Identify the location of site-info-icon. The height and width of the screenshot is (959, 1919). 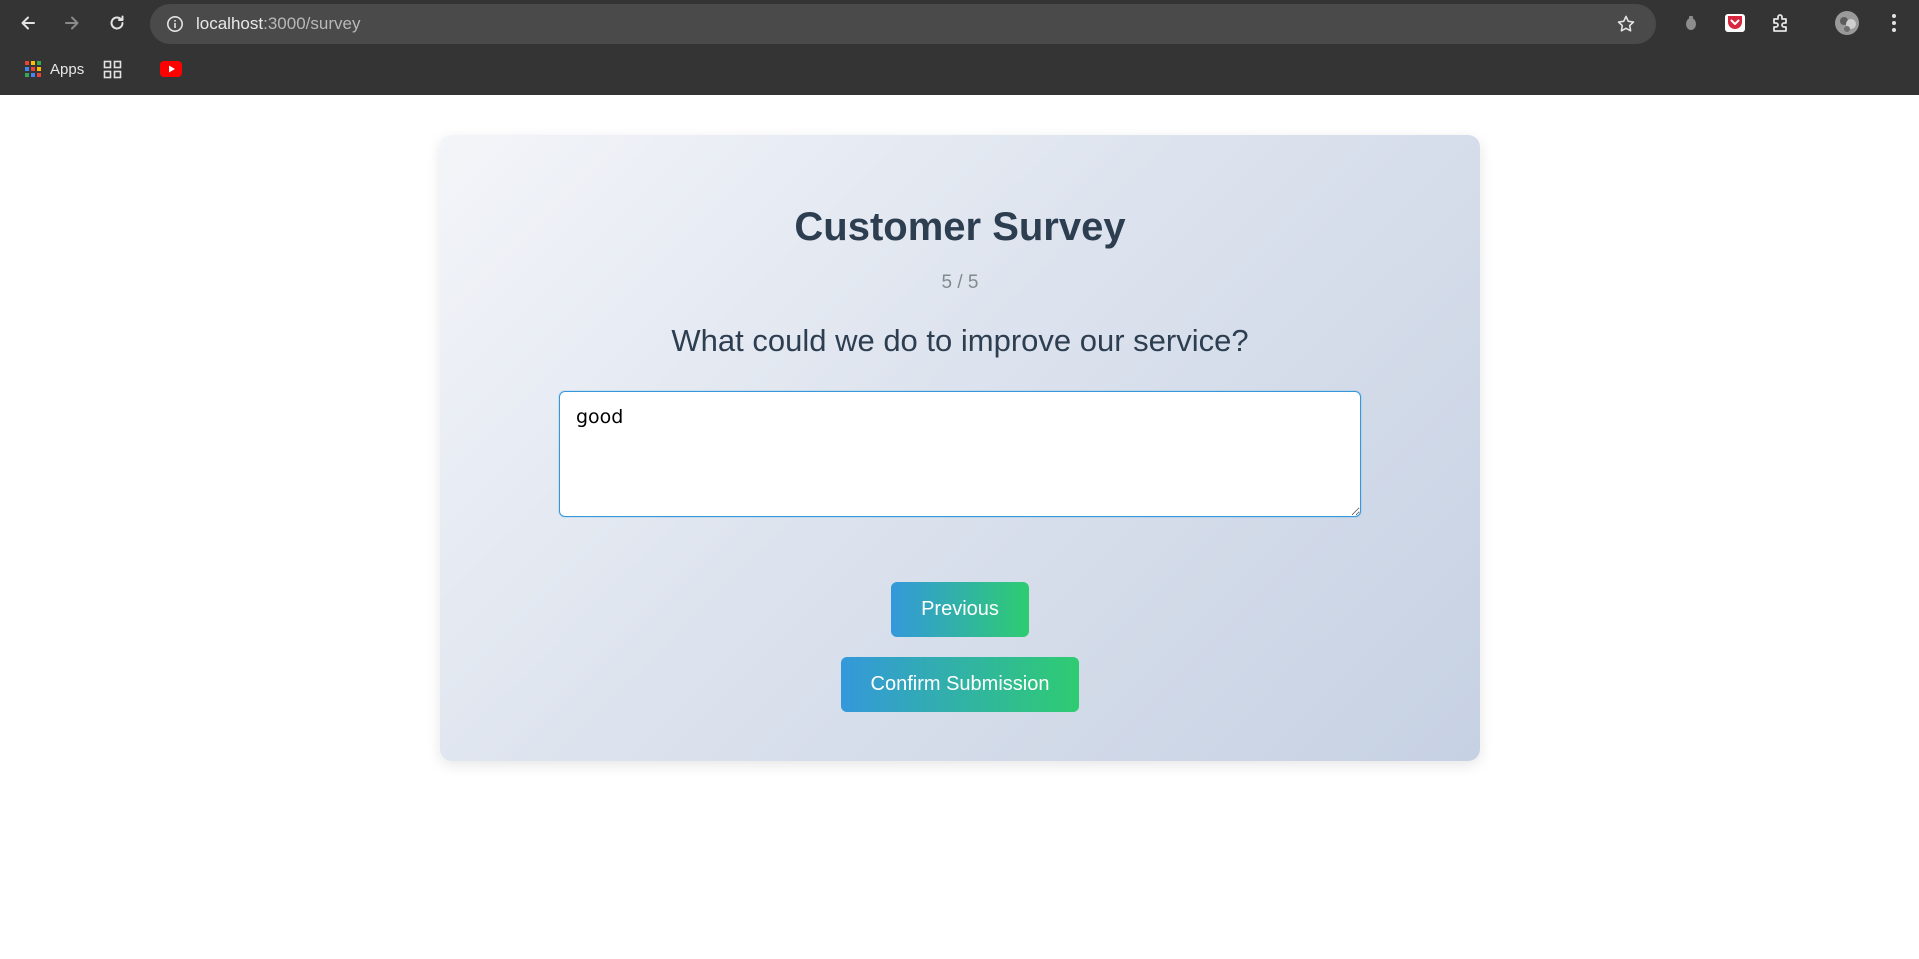
(175, 24).